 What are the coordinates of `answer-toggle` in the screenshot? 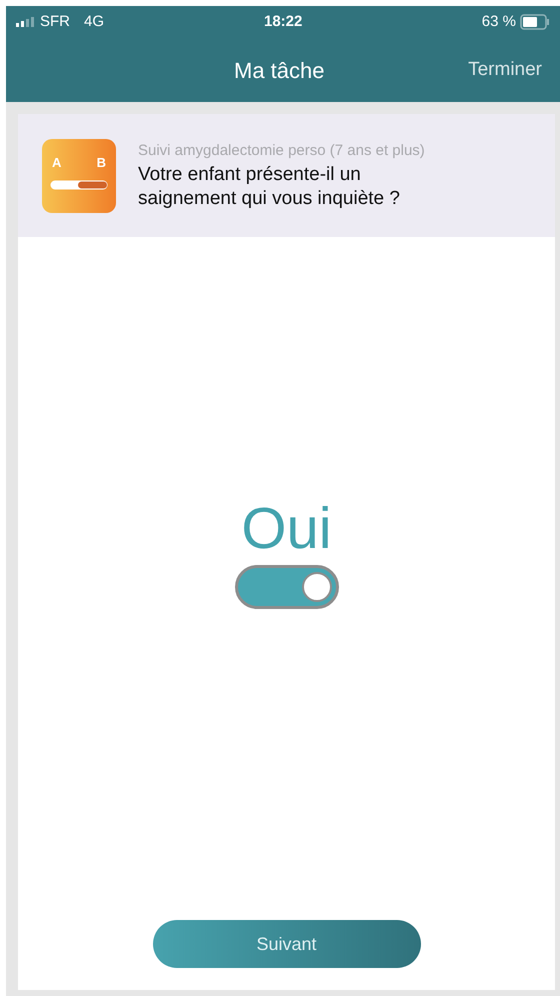 It's located at (286, 587).